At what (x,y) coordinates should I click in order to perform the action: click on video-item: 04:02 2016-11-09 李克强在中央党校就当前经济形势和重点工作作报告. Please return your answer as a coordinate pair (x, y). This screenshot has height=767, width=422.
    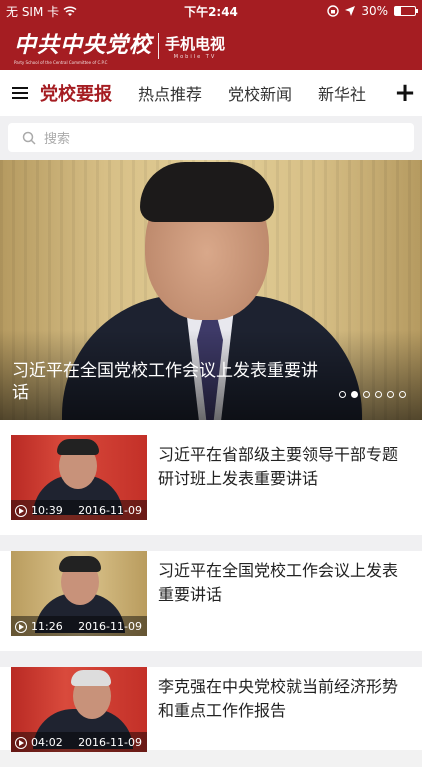
    Looking at the image, I should click on (211, 717).